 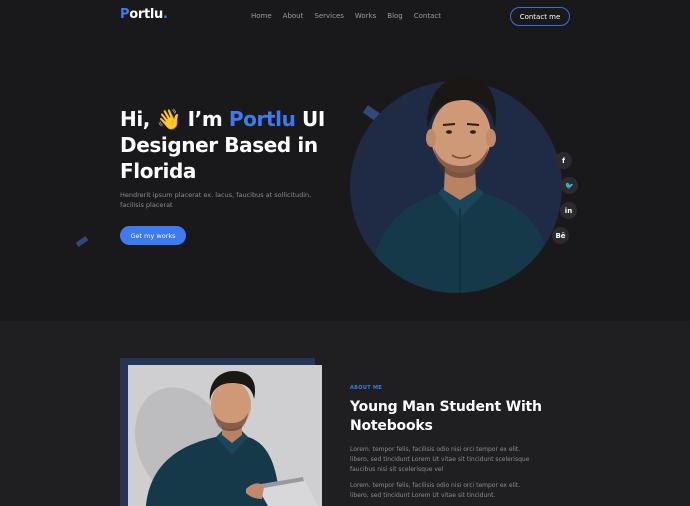 I want to click on logo-initial: P, so click(x=125, y=14).